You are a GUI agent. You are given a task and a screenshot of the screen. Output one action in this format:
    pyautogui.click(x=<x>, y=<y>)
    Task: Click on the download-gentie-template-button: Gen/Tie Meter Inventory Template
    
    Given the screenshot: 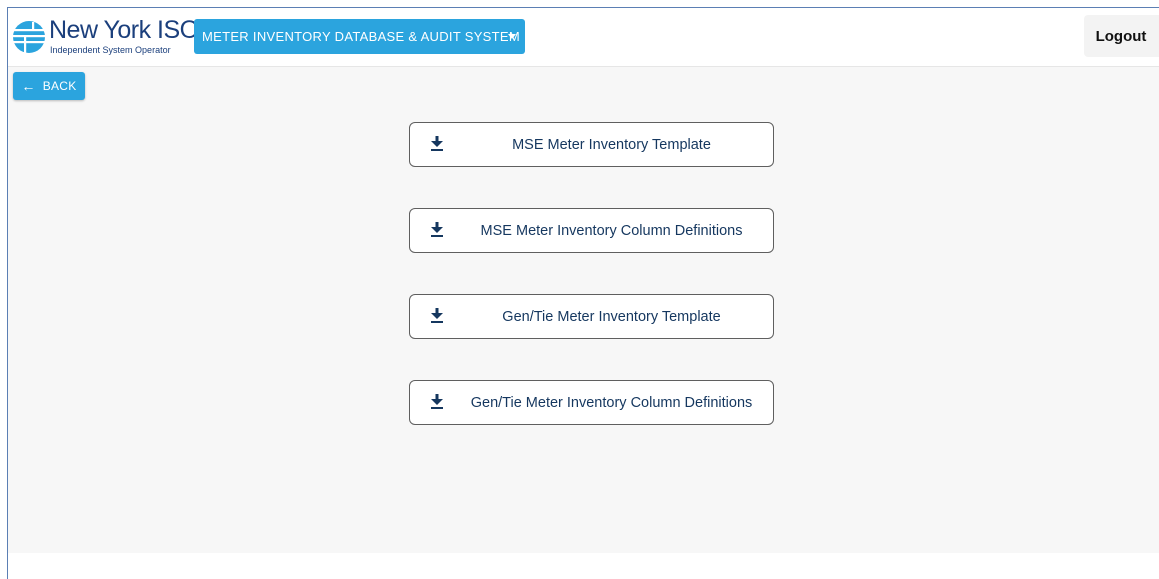 What is the action you would take?
    pyautogui.click(x=591, y=316)
    